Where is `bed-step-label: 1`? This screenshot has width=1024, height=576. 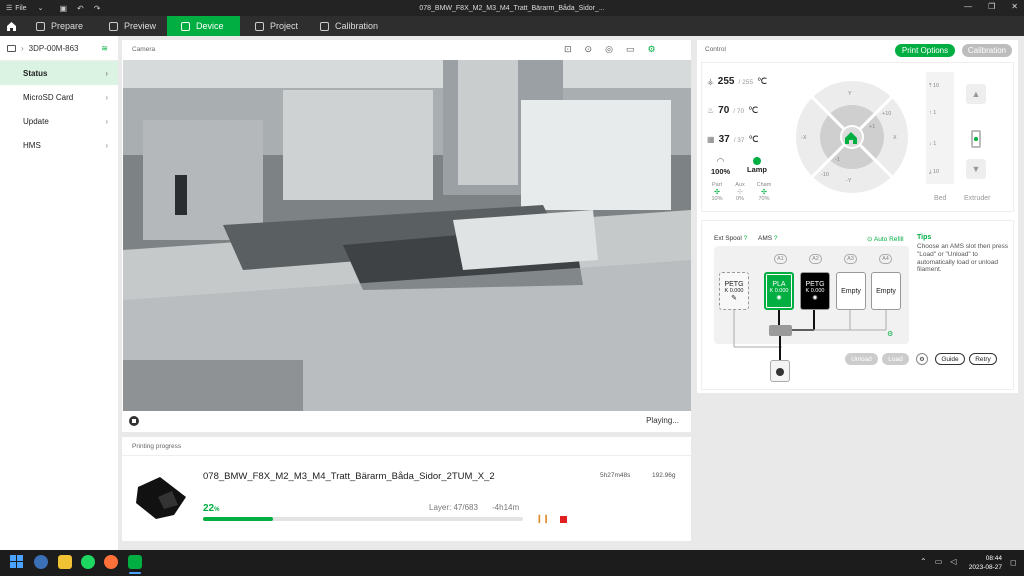 bed-step-label: 1 is located at coordinates (935, 113).